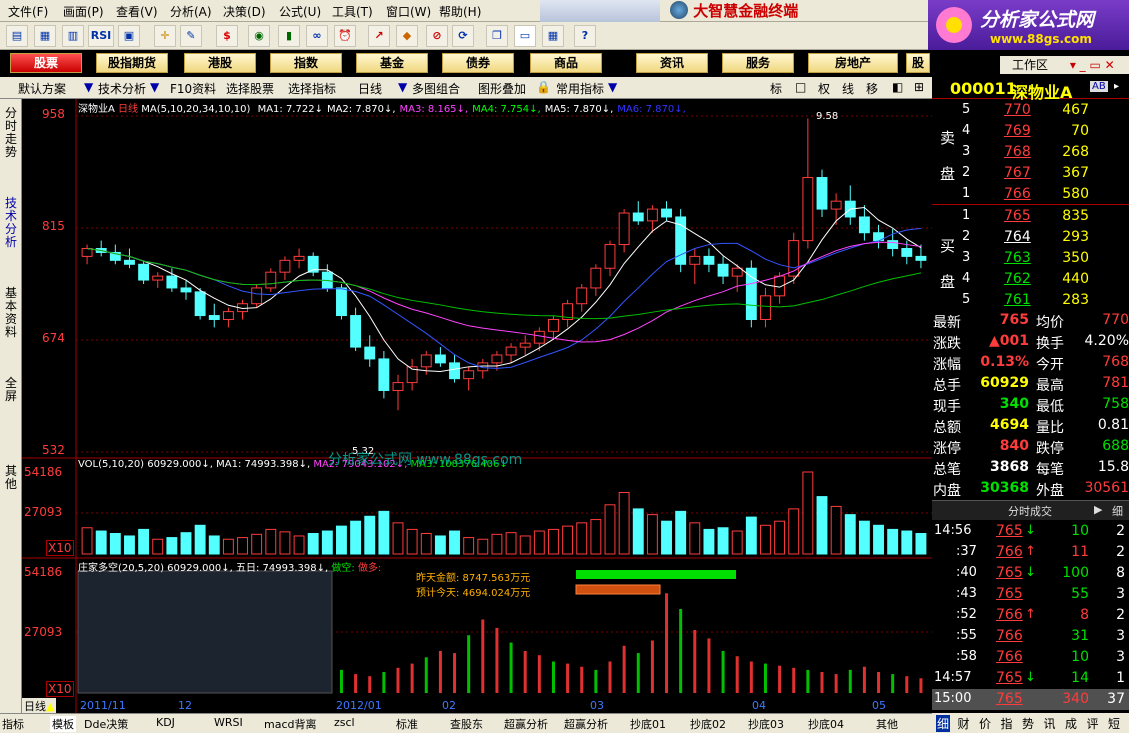 The width and height of the screenshot is (1129, 733). What do you see at coordinates (1093, 723) in the screenshot?
I see `quote-tab: 评` at bounding box center [1093, 723].